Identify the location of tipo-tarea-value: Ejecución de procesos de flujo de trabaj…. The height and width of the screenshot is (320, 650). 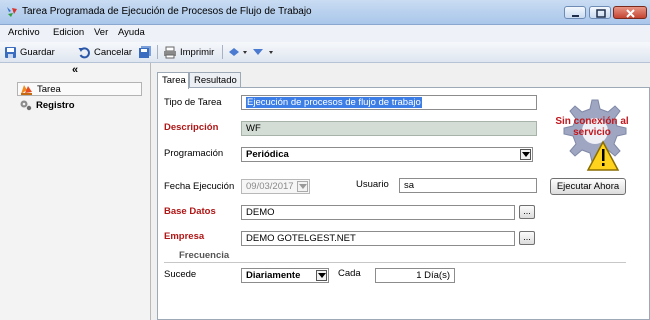
(334, 102).